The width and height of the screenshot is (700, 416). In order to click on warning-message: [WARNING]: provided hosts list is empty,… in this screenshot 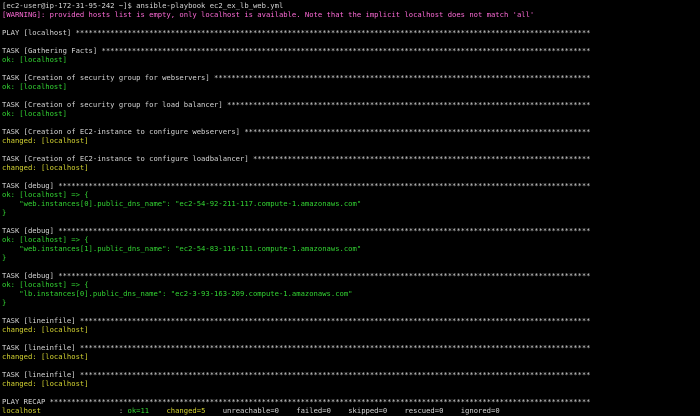, I will do `click(268, 14)`.